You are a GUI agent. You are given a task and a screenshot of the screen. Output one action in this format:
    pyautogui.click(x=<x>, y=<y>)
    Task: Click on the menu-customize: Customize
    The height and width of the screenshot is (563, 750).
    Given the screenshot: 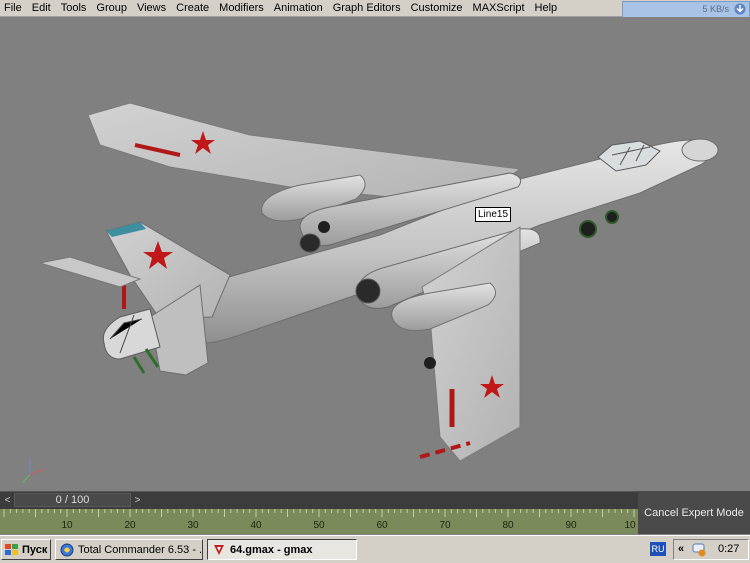 What is the action you would take?
    pyautogui.click(x=437, y=8)
    